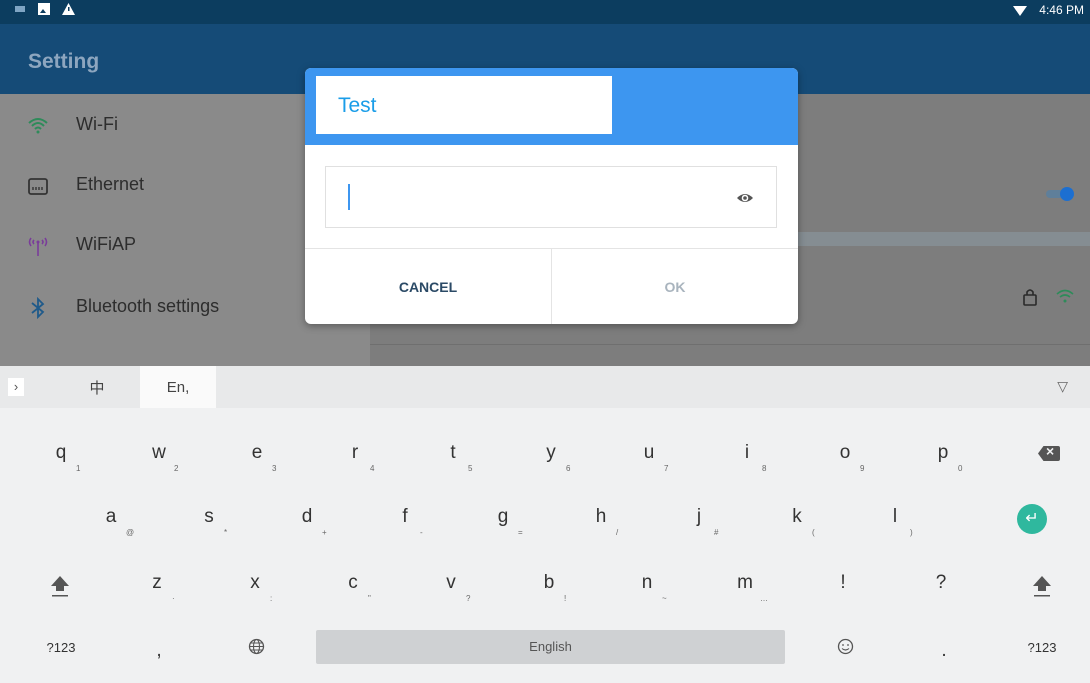 The image size is (1090, 683). Describe the element at coordinates (943, 452) in the screenshot. I see `key-label: p` at that location.